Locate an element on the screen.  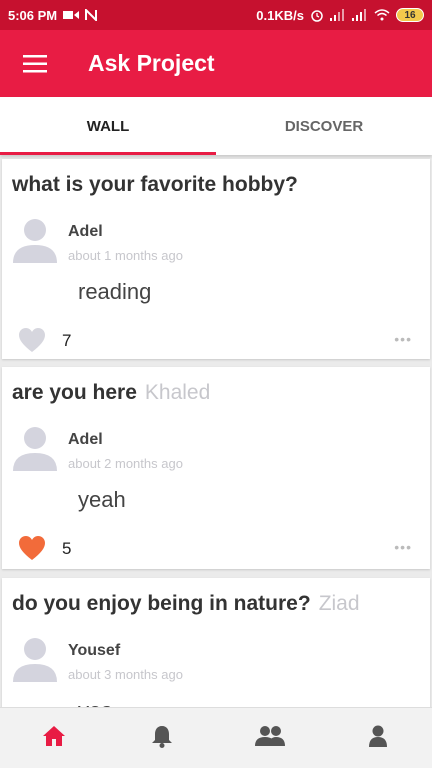
tab-bar: WALL DISCOVER is located at coordinates (216, 126).